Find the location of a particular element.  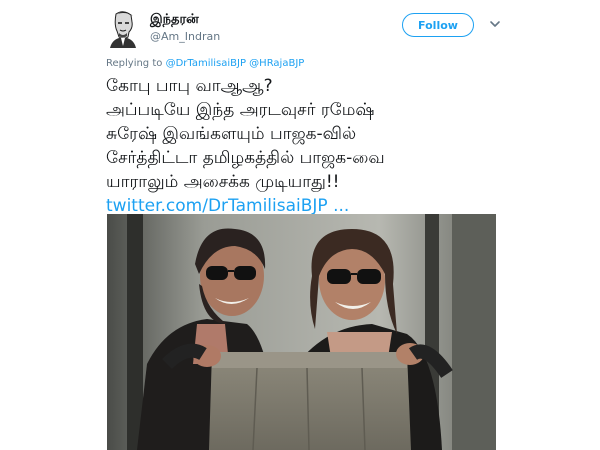

reply-context: Replying to @DrTamilisaiBJP @HRajaBJP is located at coordinates (205, 63).